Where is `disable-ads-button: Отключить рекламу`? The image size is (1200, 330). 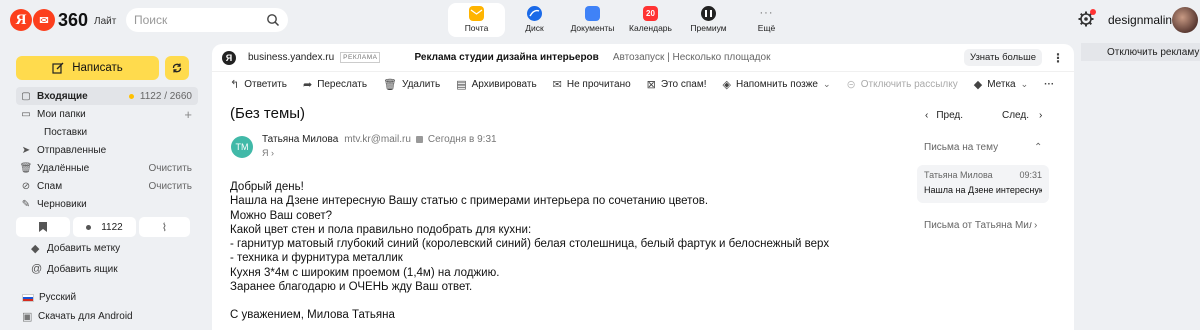
disable-ads-button: Отключить рекламу is located at coordinates (1140, 52).